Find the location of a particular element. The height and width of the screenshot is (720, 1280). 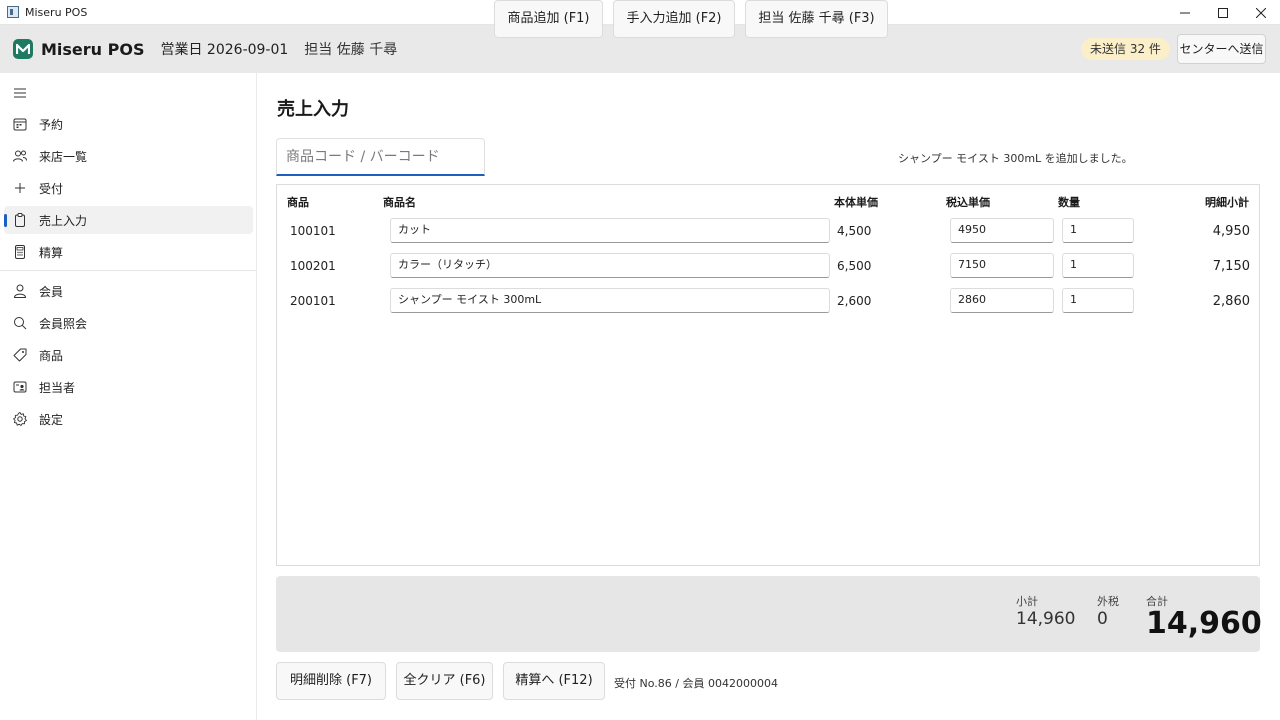

total-value: 14,960 is located at coordinates (1204, 623).